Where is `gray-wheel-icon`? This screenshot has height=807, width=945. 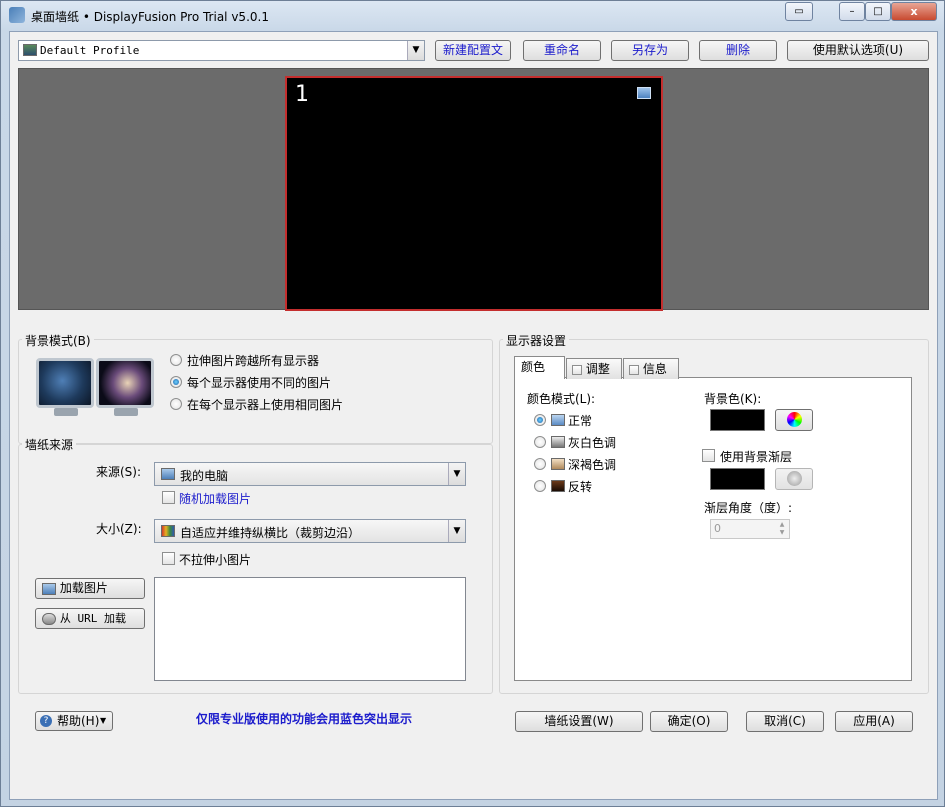
gray-wheel-icon is located at coordinates (794, 478).